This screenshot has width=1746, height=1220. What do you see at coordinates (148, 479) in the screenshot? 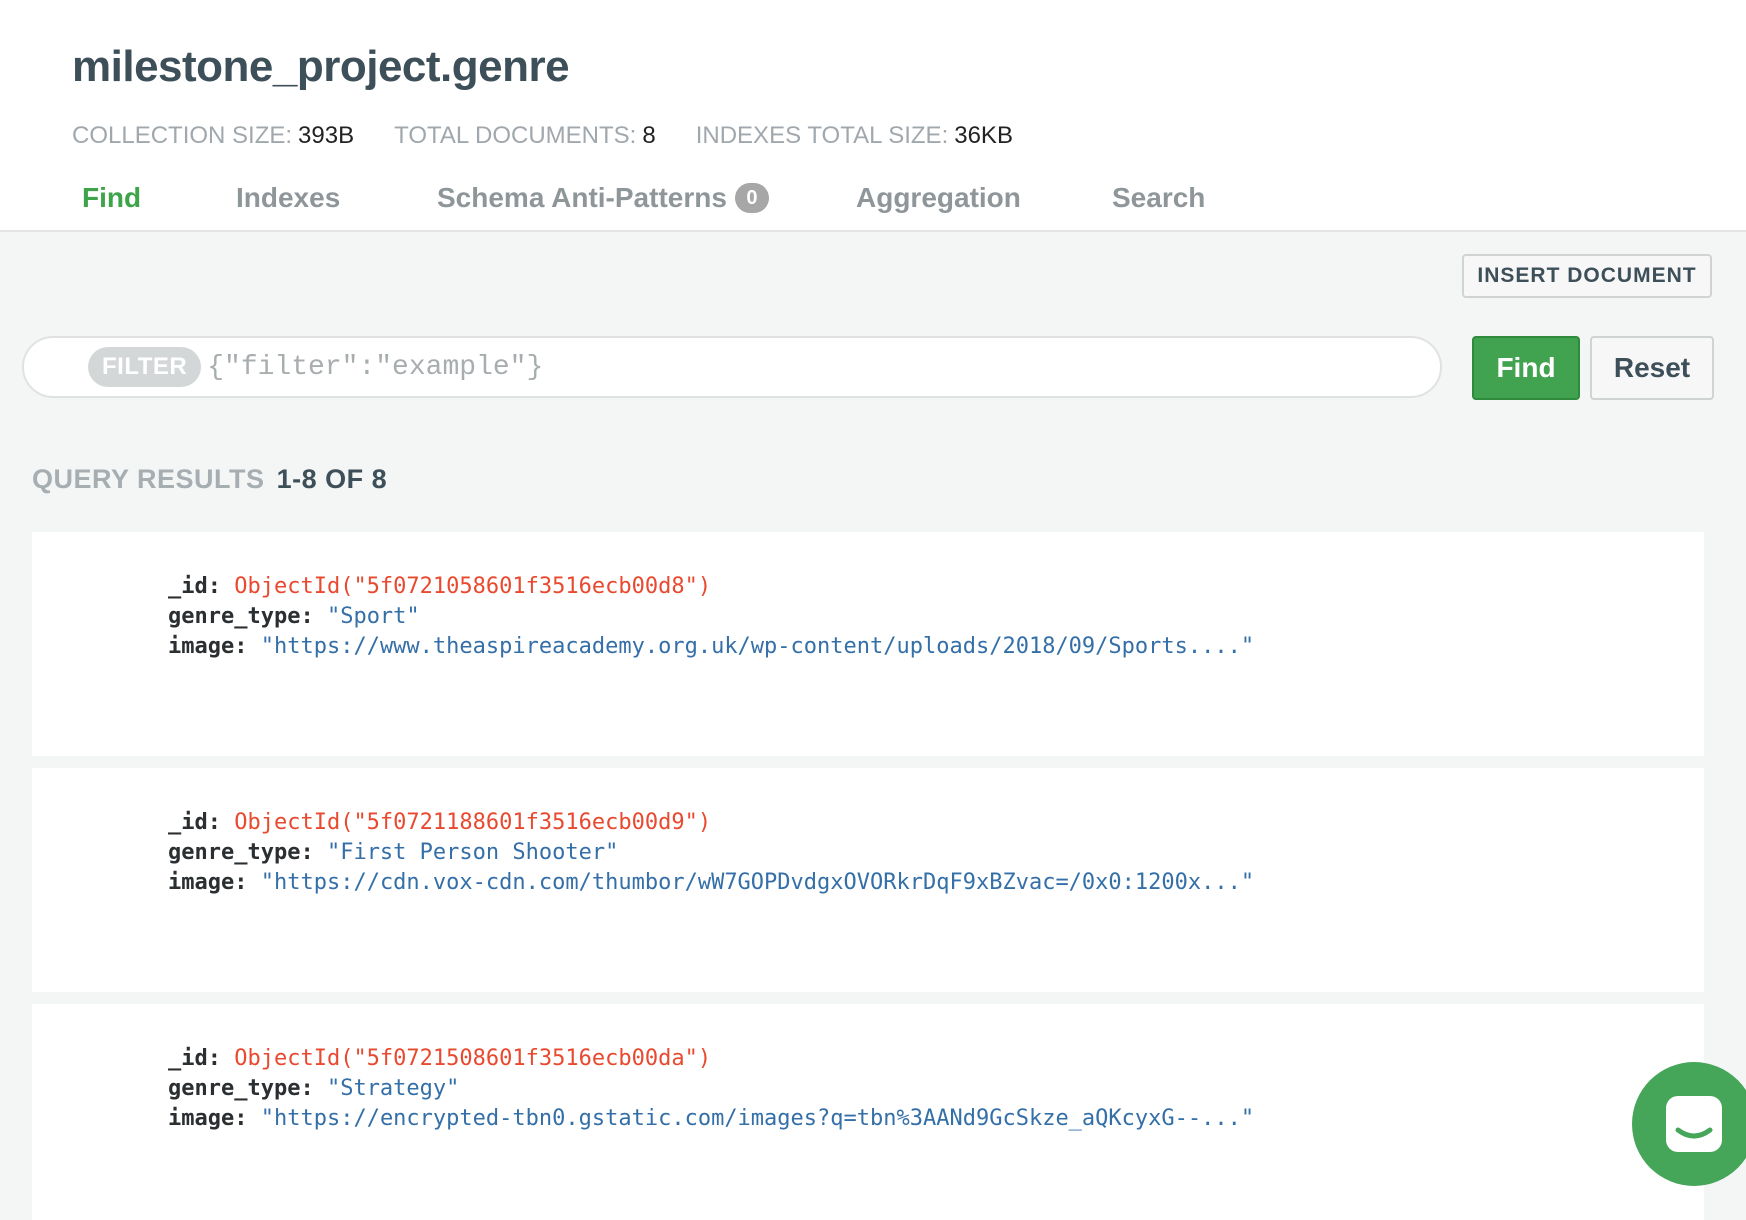
I see `results-label: QUERY RESULTS` at bounding box center [148, 479].